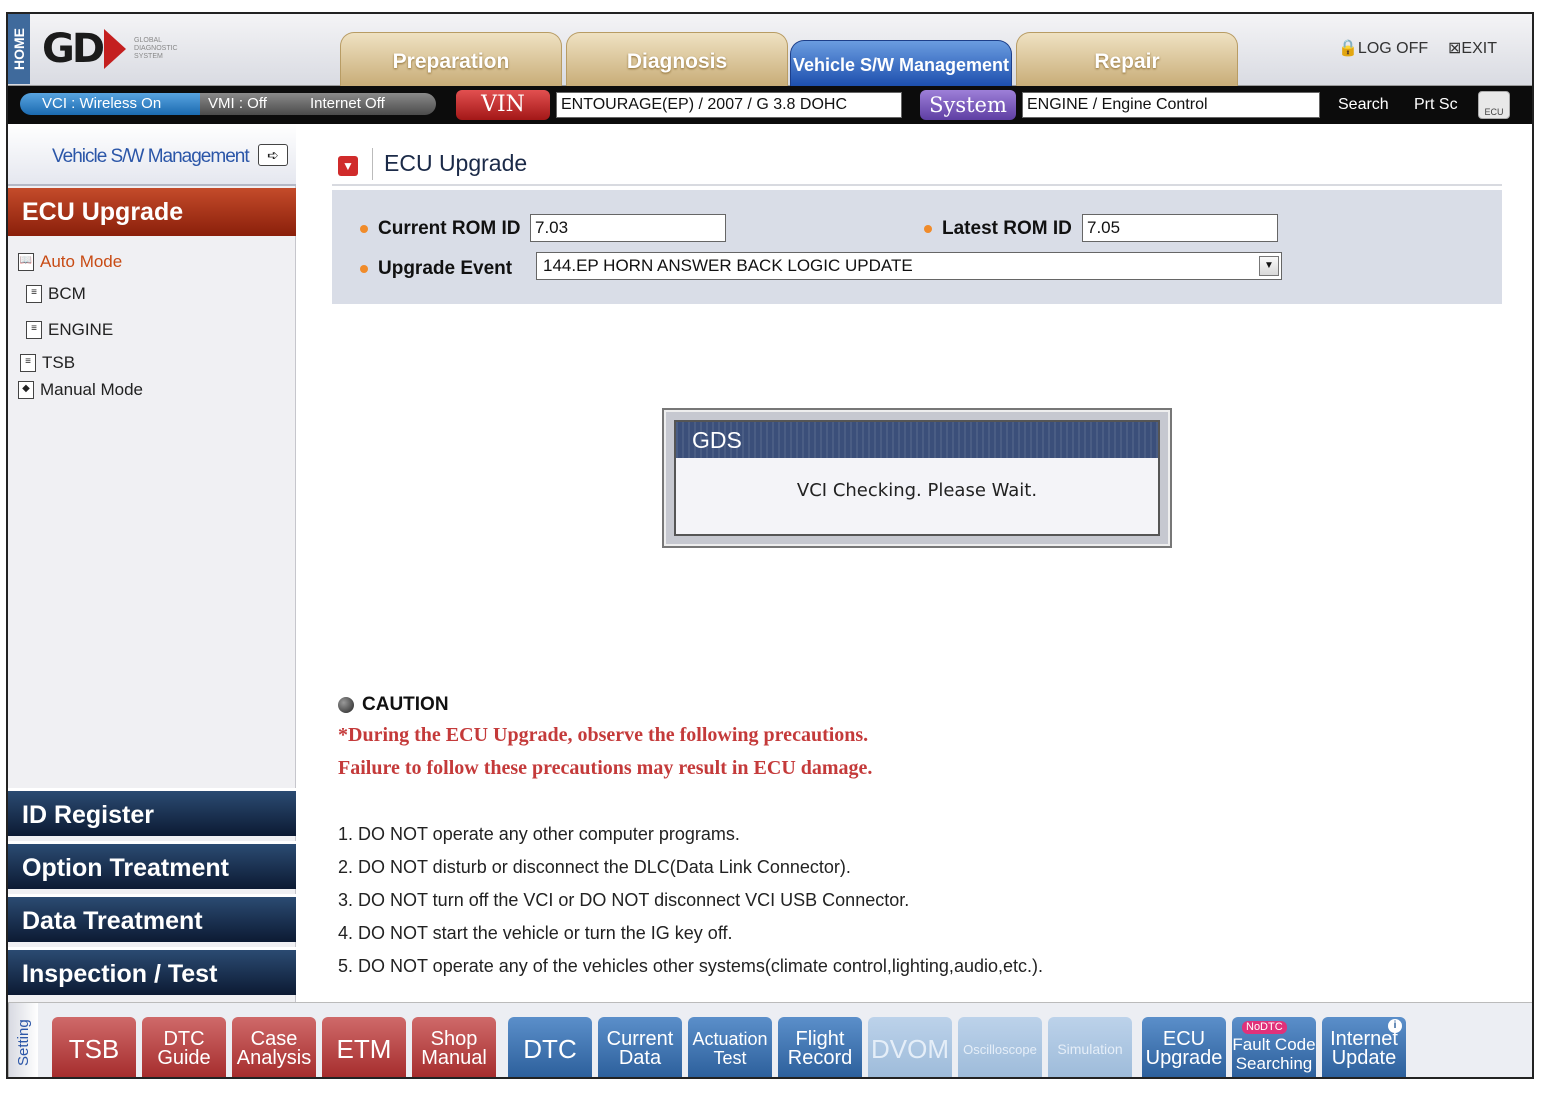  I want to click on setting-tab: Setting, so click(23, 1040).